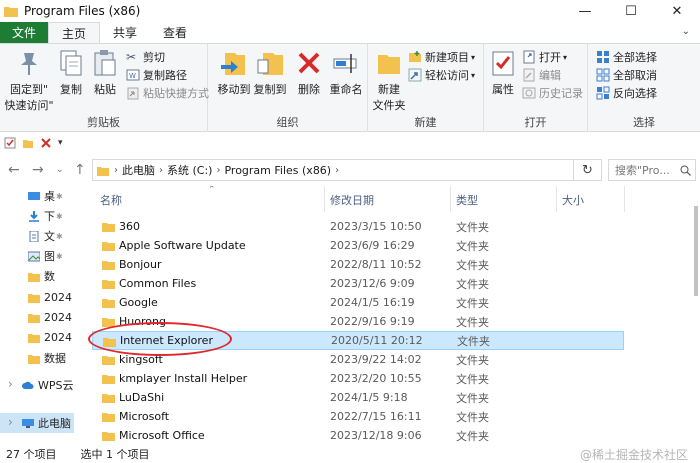  What do you see at coordinates (503, 63) in the screenshot?
I see `properties-icon` at bounding box center [503, 63].